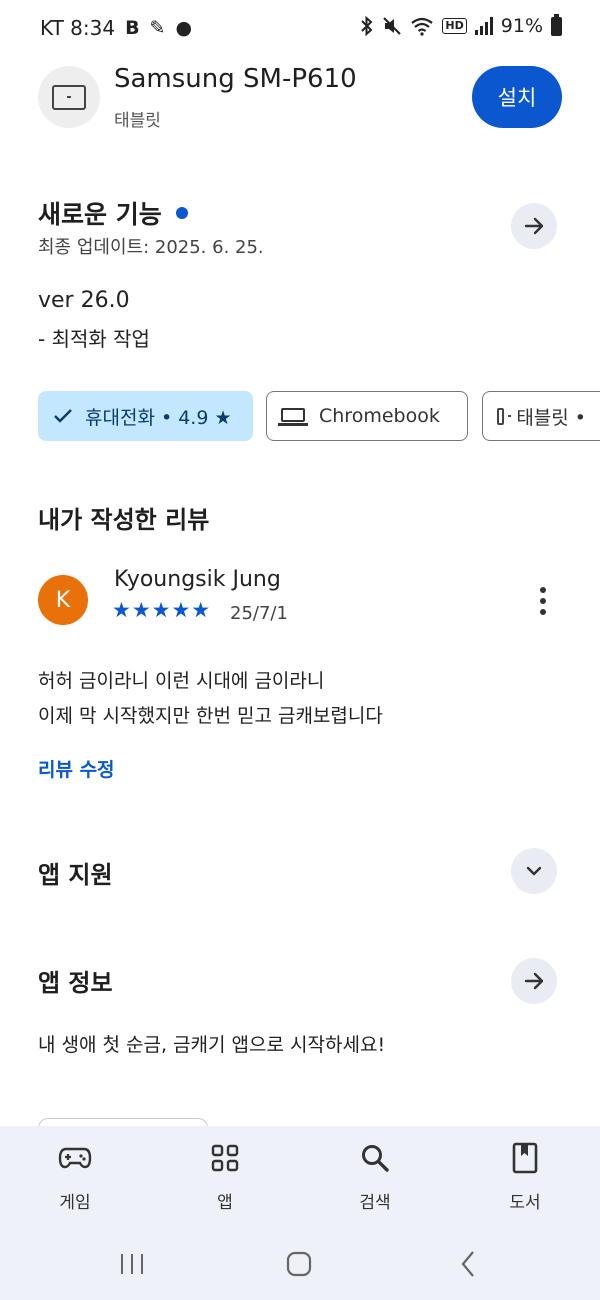  I want to click on battery-icon, so click(556, 24).